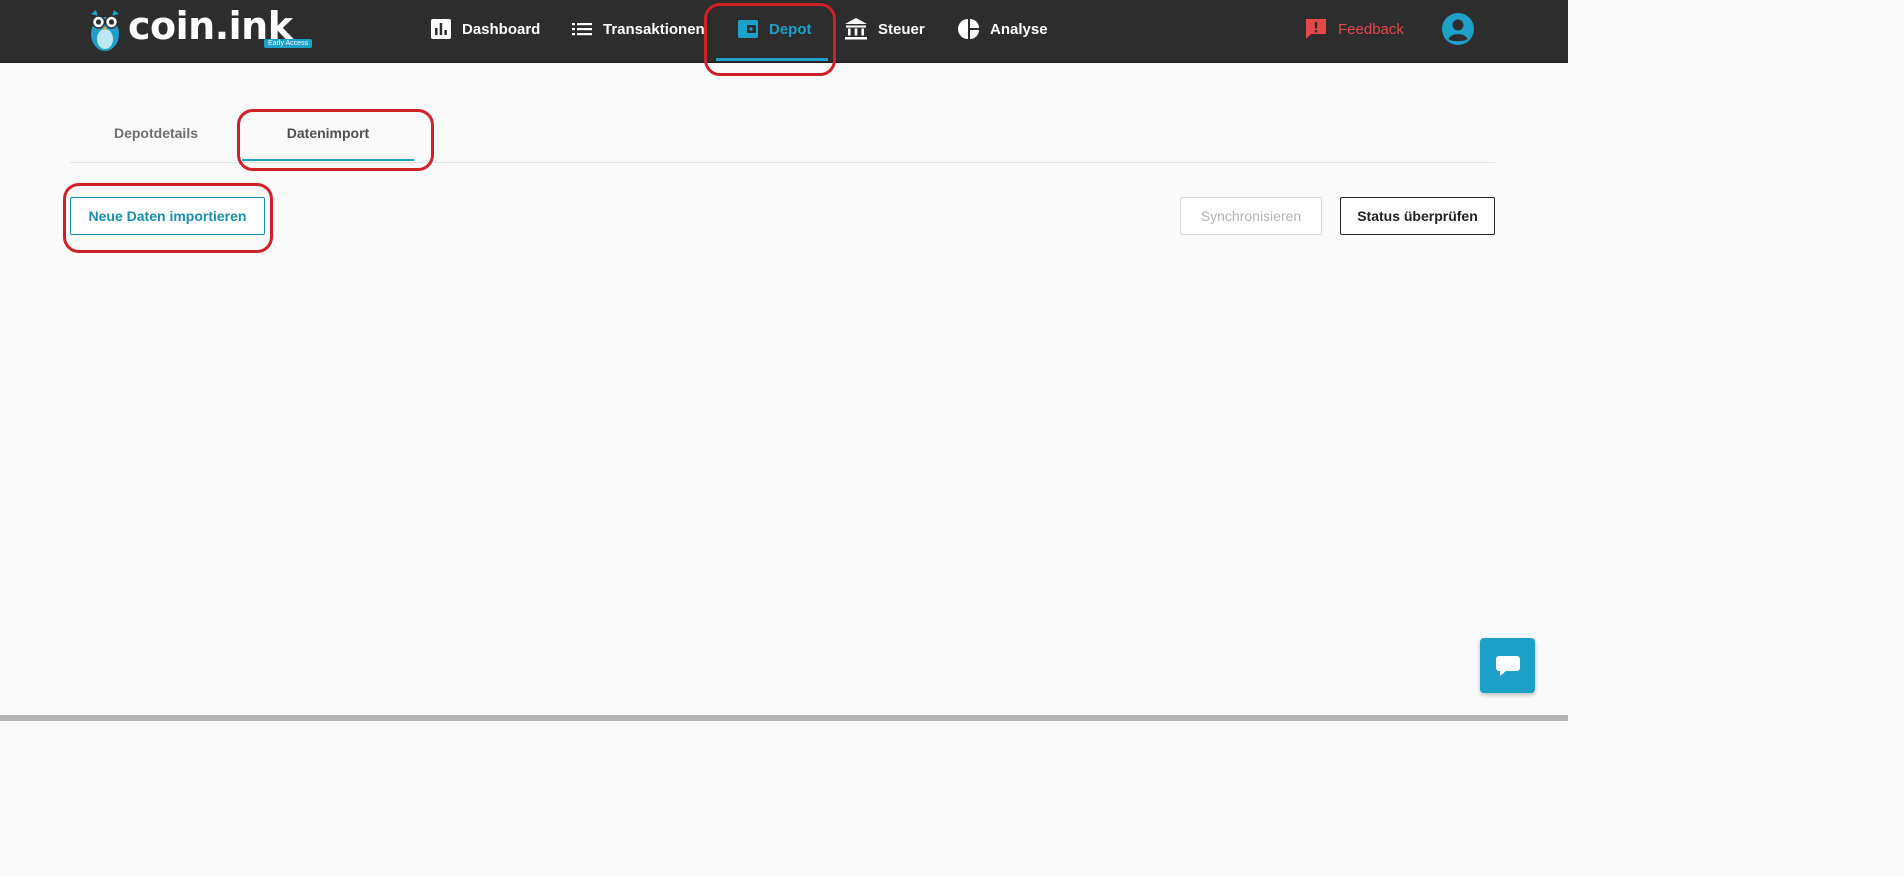 The width and height of the screenshot is (1904, 876). Describe the element at coordinates (654, 29) in the screenshot. I see `nav-transaktionen-label: Transaktionen` at that location.